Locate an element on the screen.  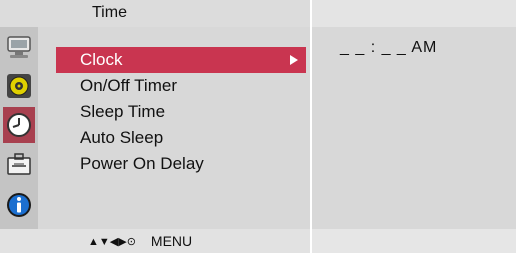
menu-button-label: MENU is located at coordinates (171, 241).